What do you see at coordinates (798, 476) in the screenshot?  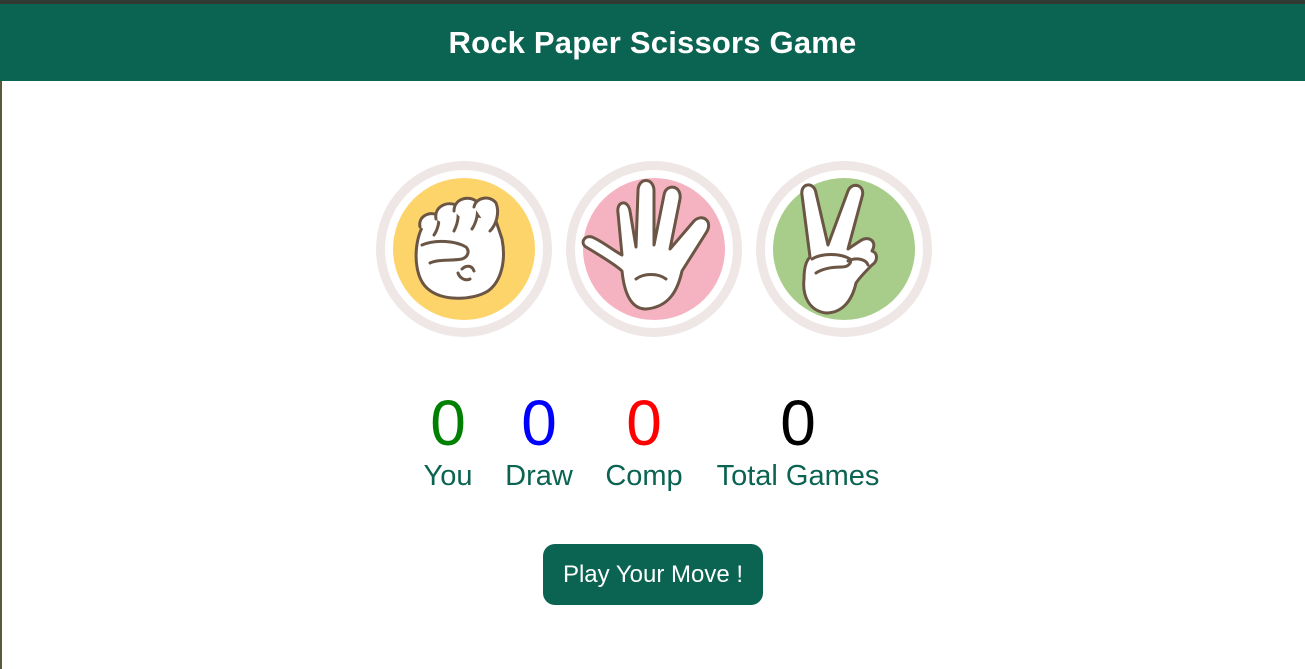 I see `total-games-label: Total Games` at bounding box center [798, 476].